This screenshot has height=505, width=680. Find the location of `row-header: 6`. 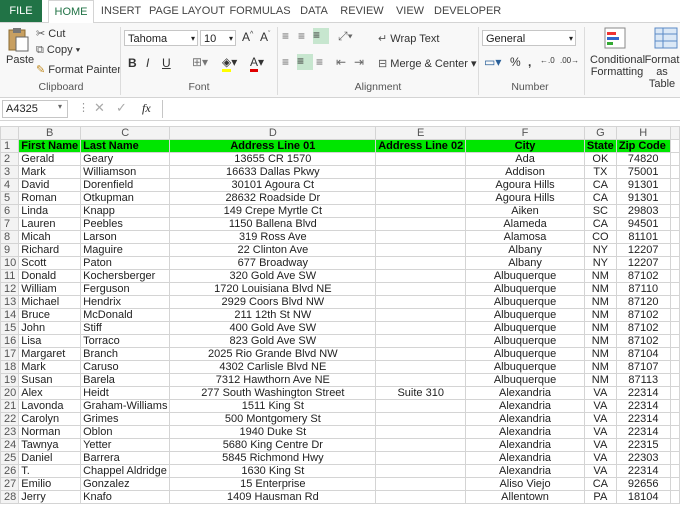

row-header: 6 is located at coordinates (10, 211).